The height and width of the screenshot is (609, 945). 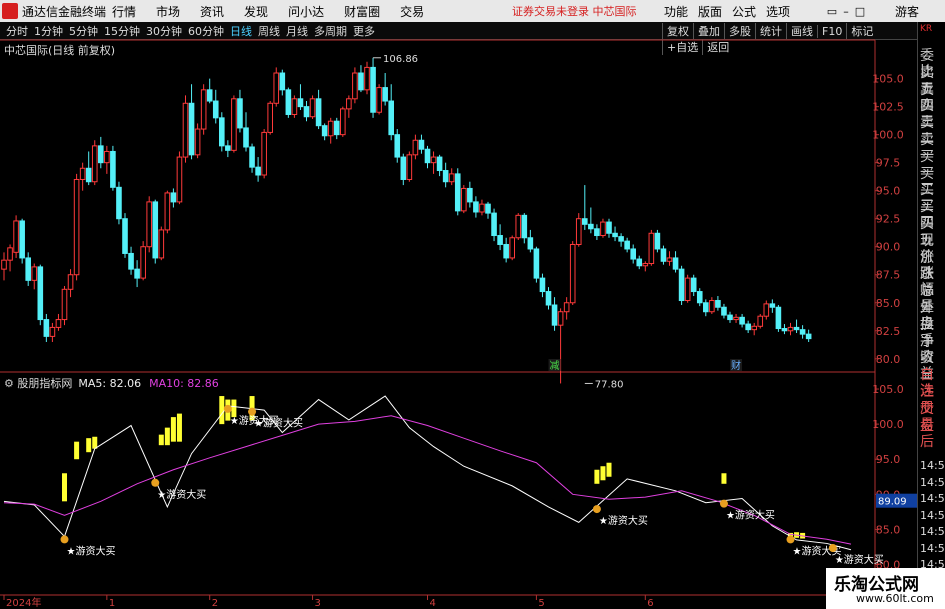 What do you see at coordinates (110, 383) in the screenshot?
I see `ma5-label: MA5: 82.06` at bounding box center [110, 383].